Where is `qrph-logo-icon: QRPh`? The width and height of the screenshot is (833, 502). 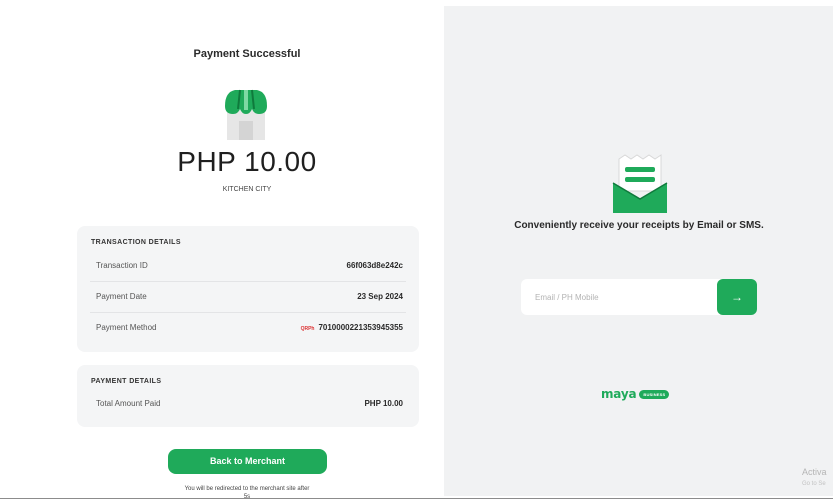 qrph-logo-icon: QRPh is located at coordinates (307, 329).